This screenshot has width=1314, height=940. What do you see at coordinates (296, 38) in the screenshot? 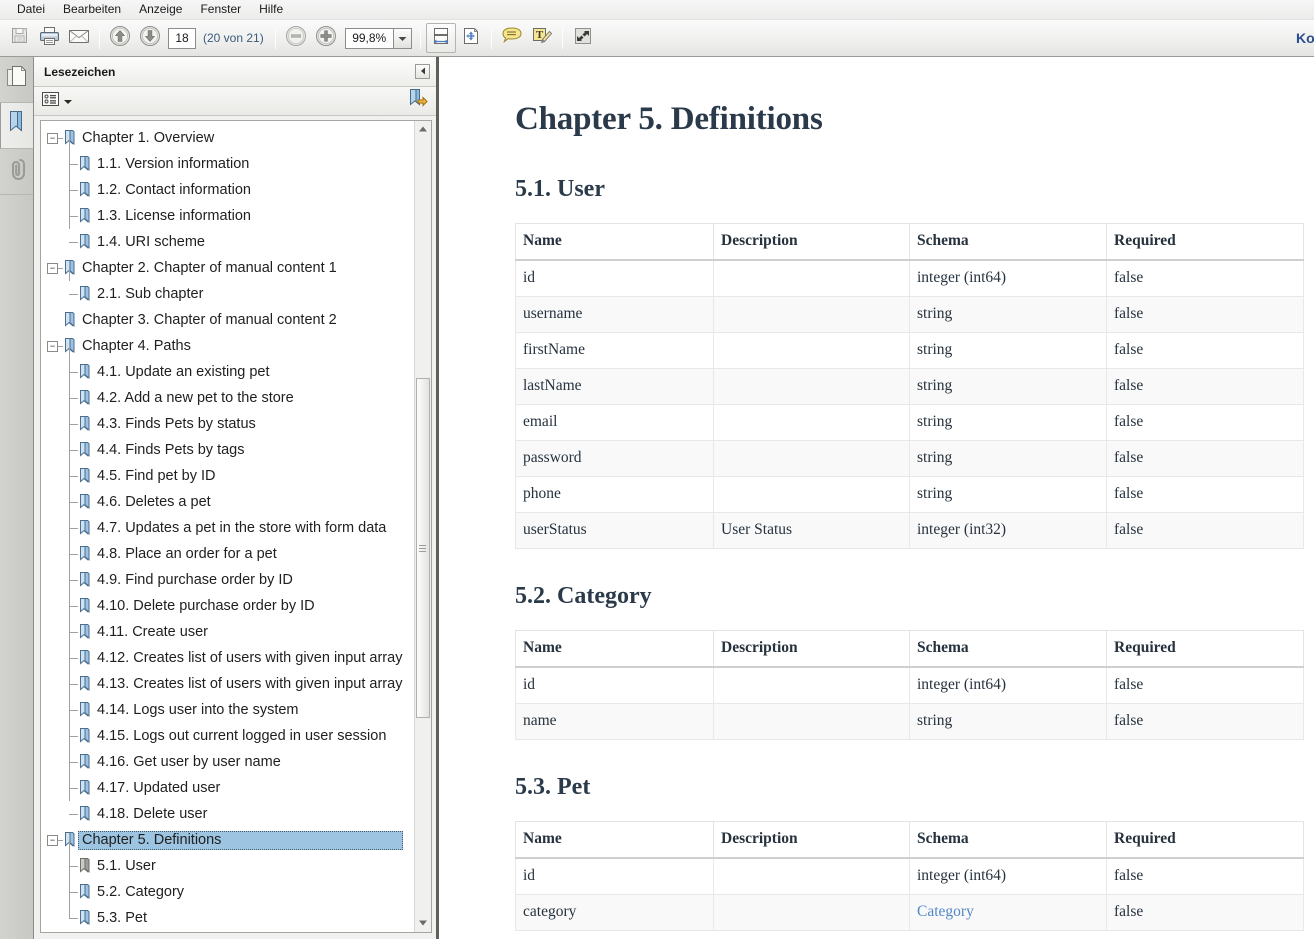
I see `zoom-out-button` at bounding box center [296, 38].